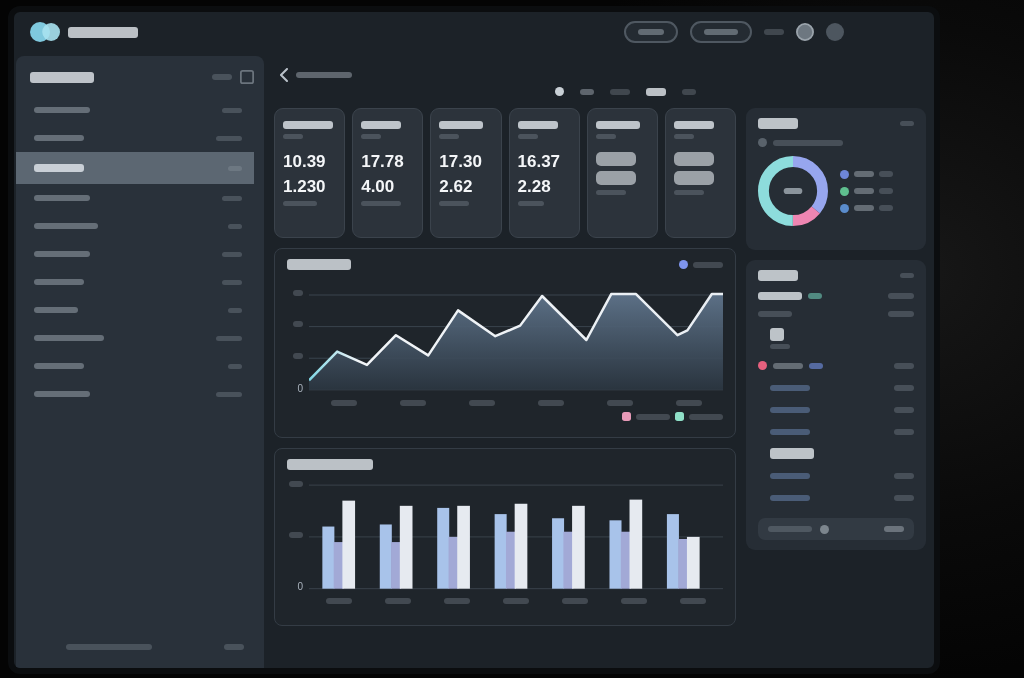  Describe the element at coordinates (836, 529) in the screenshot. I see `input-field` at that location.